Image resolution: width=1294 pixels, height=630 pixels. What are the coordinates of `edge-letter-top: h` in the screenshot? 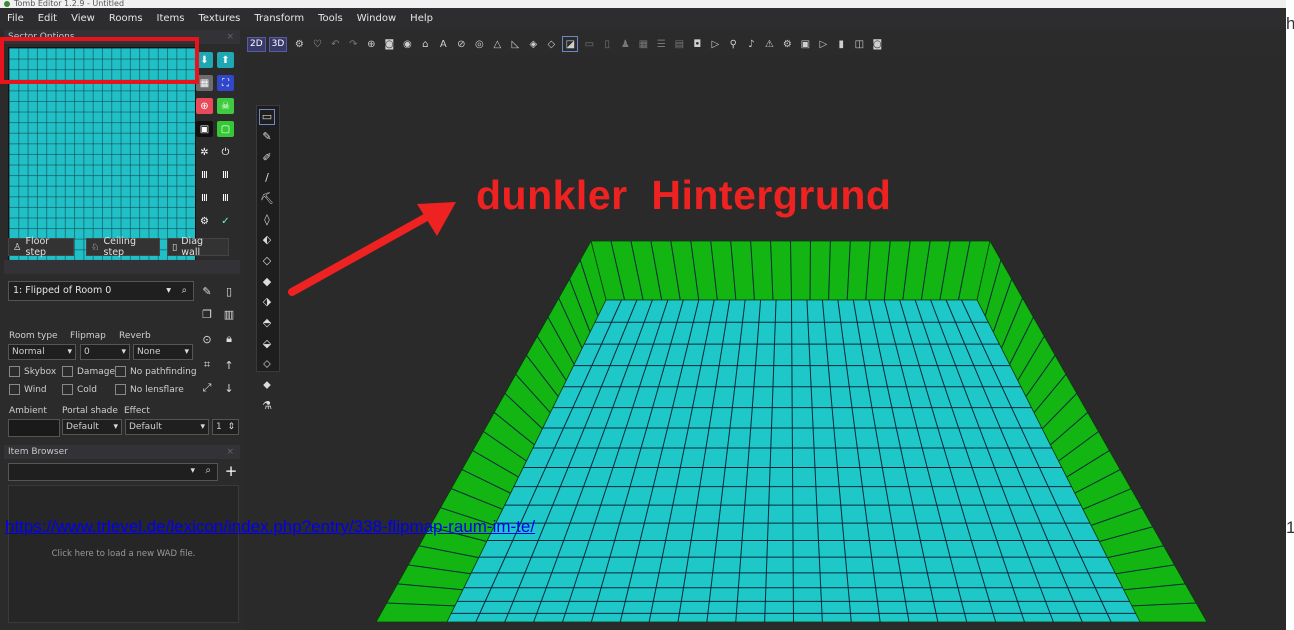 It's located at (1290, 23).